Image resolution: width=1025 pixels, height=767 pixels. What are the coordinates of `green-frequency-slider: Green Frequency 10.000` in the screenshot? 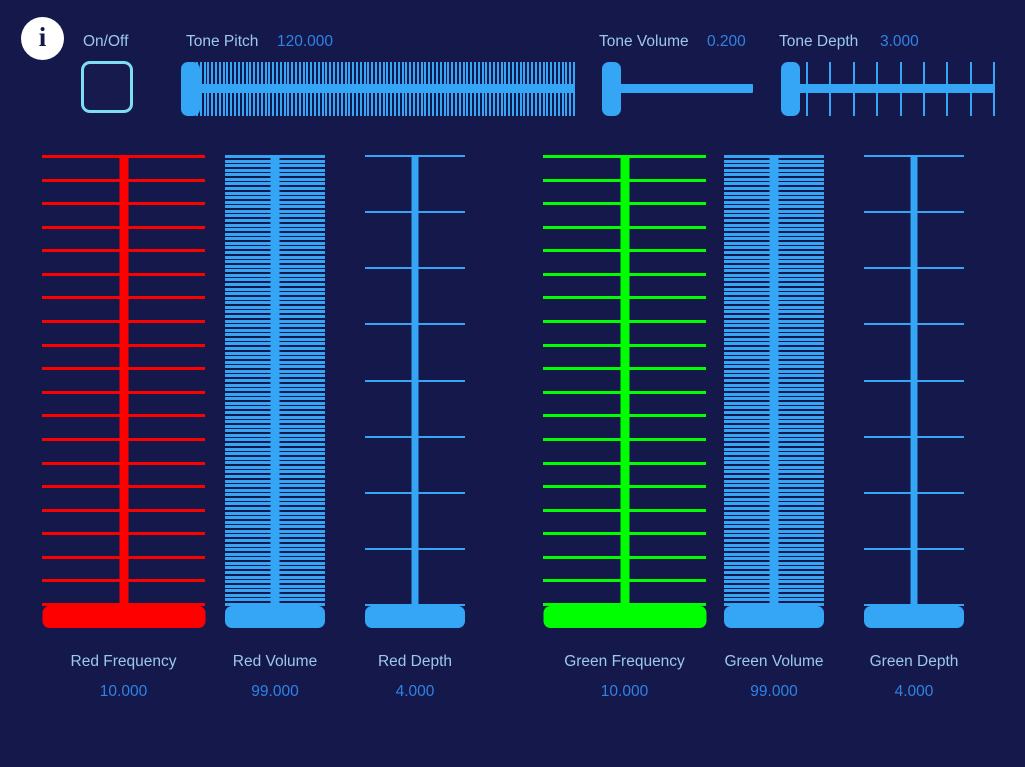 It's located at (624, 360).